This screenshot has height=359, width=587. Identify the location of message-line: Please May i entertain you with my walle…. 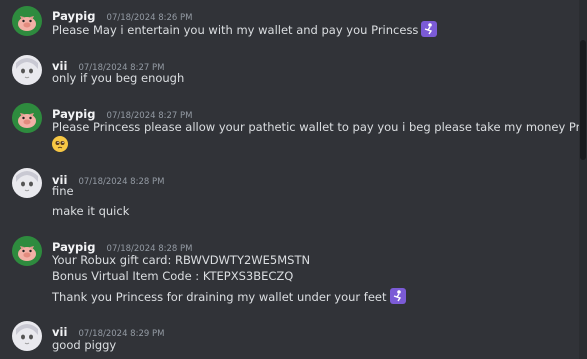
(245, 29).